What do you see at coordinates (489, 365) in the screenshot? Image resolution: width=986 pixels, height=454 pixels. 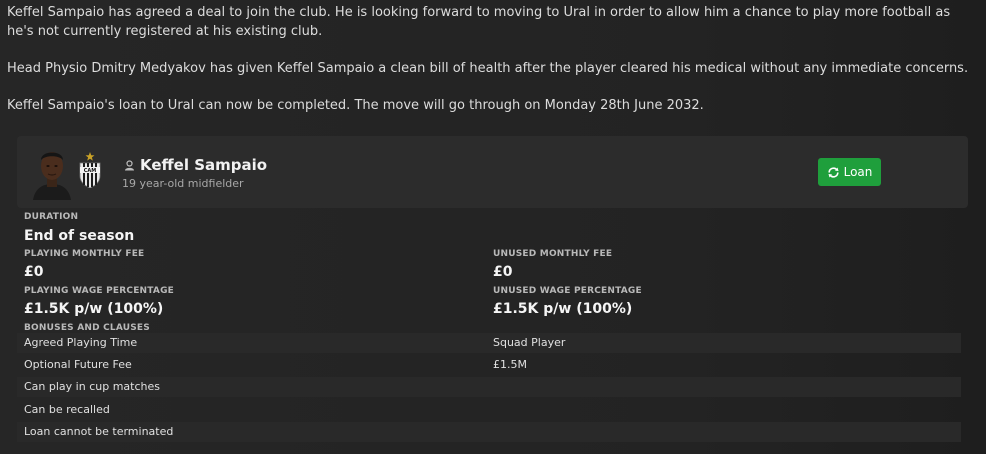 I see `clause-row: Optional Future Fee £1.5M` at bounding box center [489, 365].